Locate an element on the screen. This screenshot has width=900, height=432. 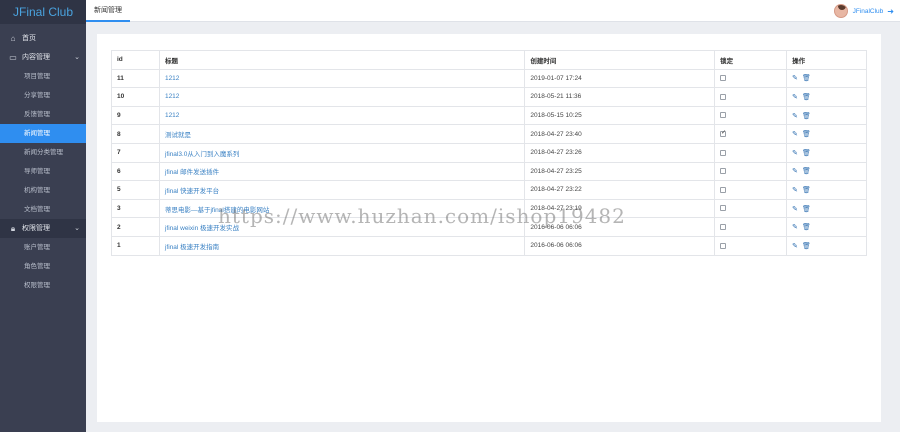
sidebar-item-org: 机构管理 is located at coordinates (43, 190).